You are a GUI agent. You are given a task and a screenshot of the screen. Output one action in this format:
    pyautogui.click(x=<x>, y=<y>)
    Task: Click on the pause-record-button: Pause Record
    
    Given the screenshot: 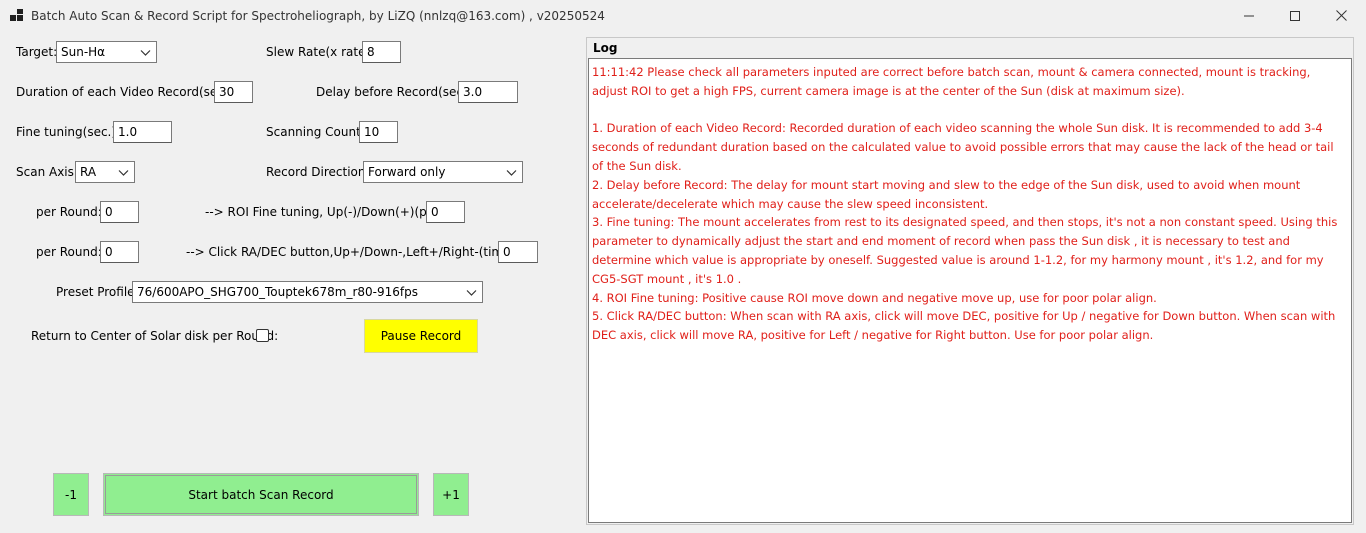 What is the action you would take?
    pyautogui.click(x=421, y=336)
    